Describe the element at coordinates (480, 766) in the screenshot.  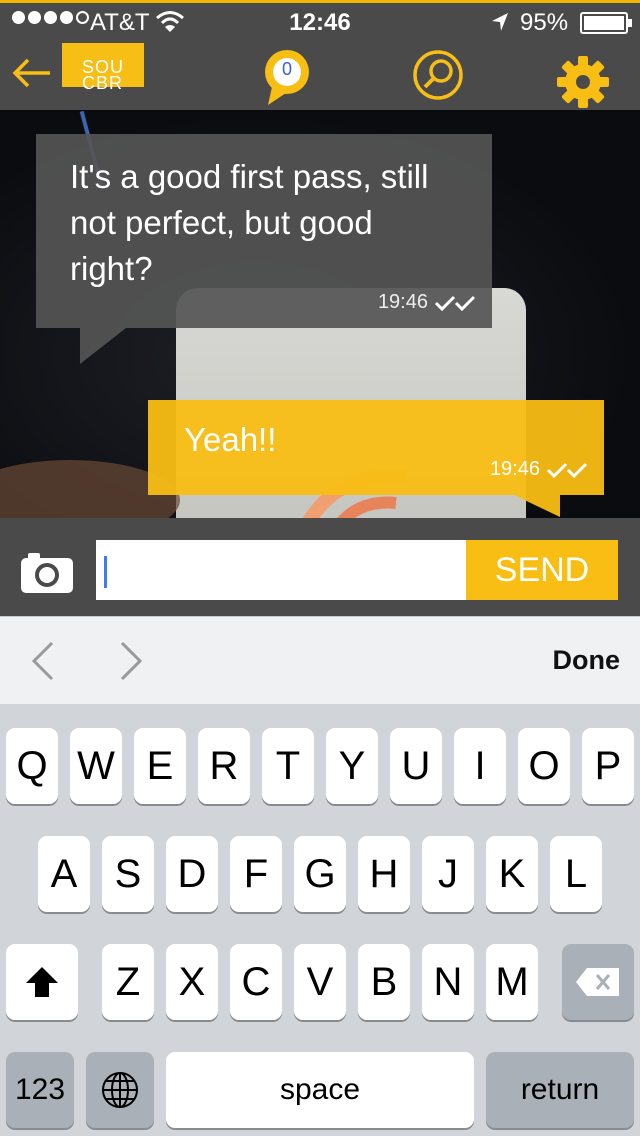
I see `key-i: I` at that location.